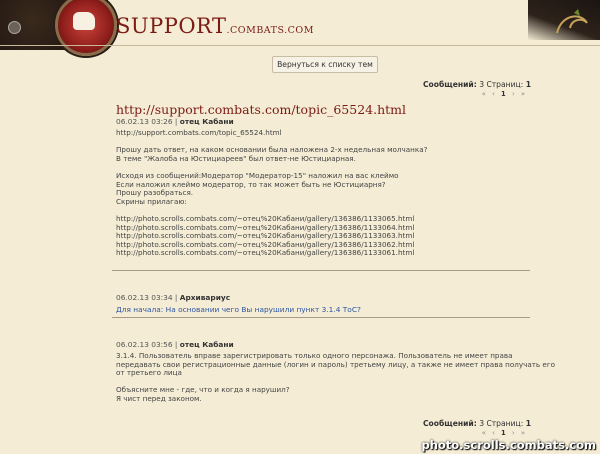 The image size is (600, 454). What do you see at coordinates (14, 27) in the screenshot?
I see `radio-icon` at bounding box center [14, 27].